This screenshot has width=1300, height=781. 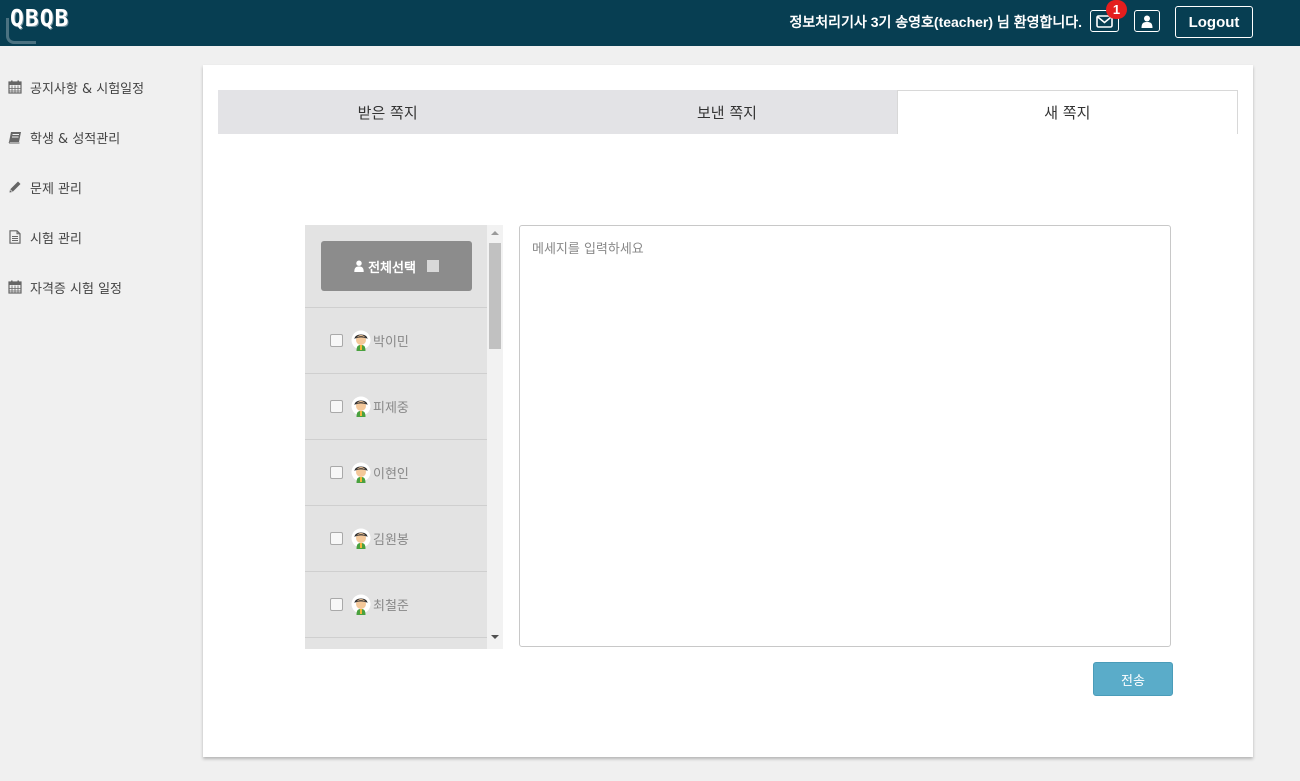 What do you see at coordinates (95, 237) in the screenshot?
I see `sidebar-item-exam-management: 시험 관리` at bounding box center [95, 237].